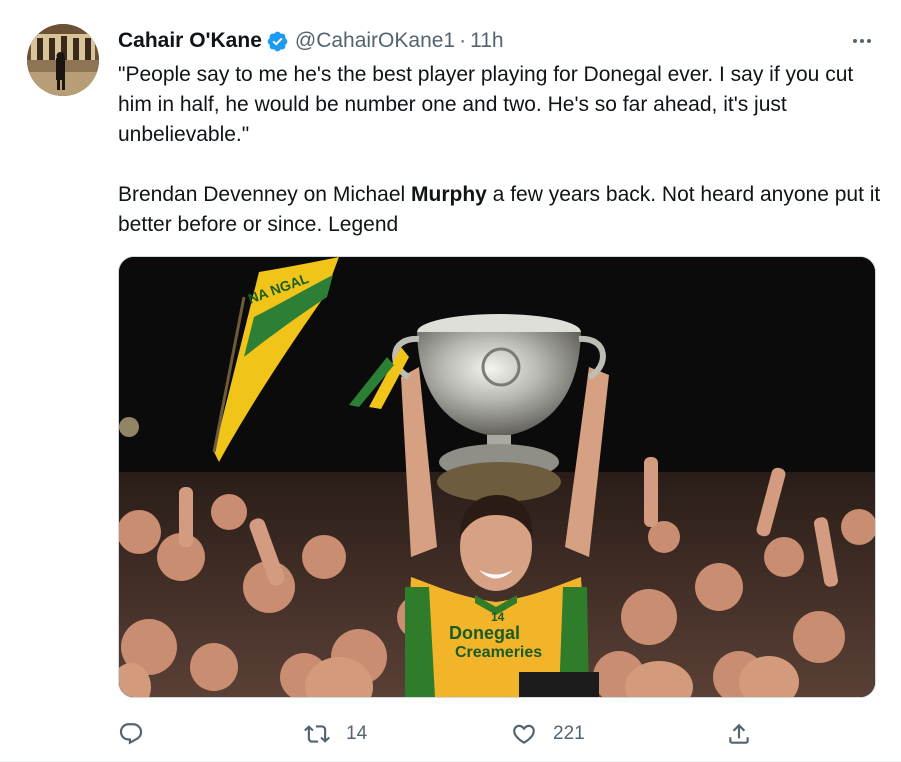  Describe the element at coordinates (131, 734) in the screenshot. I see `reply-icon` at that location.